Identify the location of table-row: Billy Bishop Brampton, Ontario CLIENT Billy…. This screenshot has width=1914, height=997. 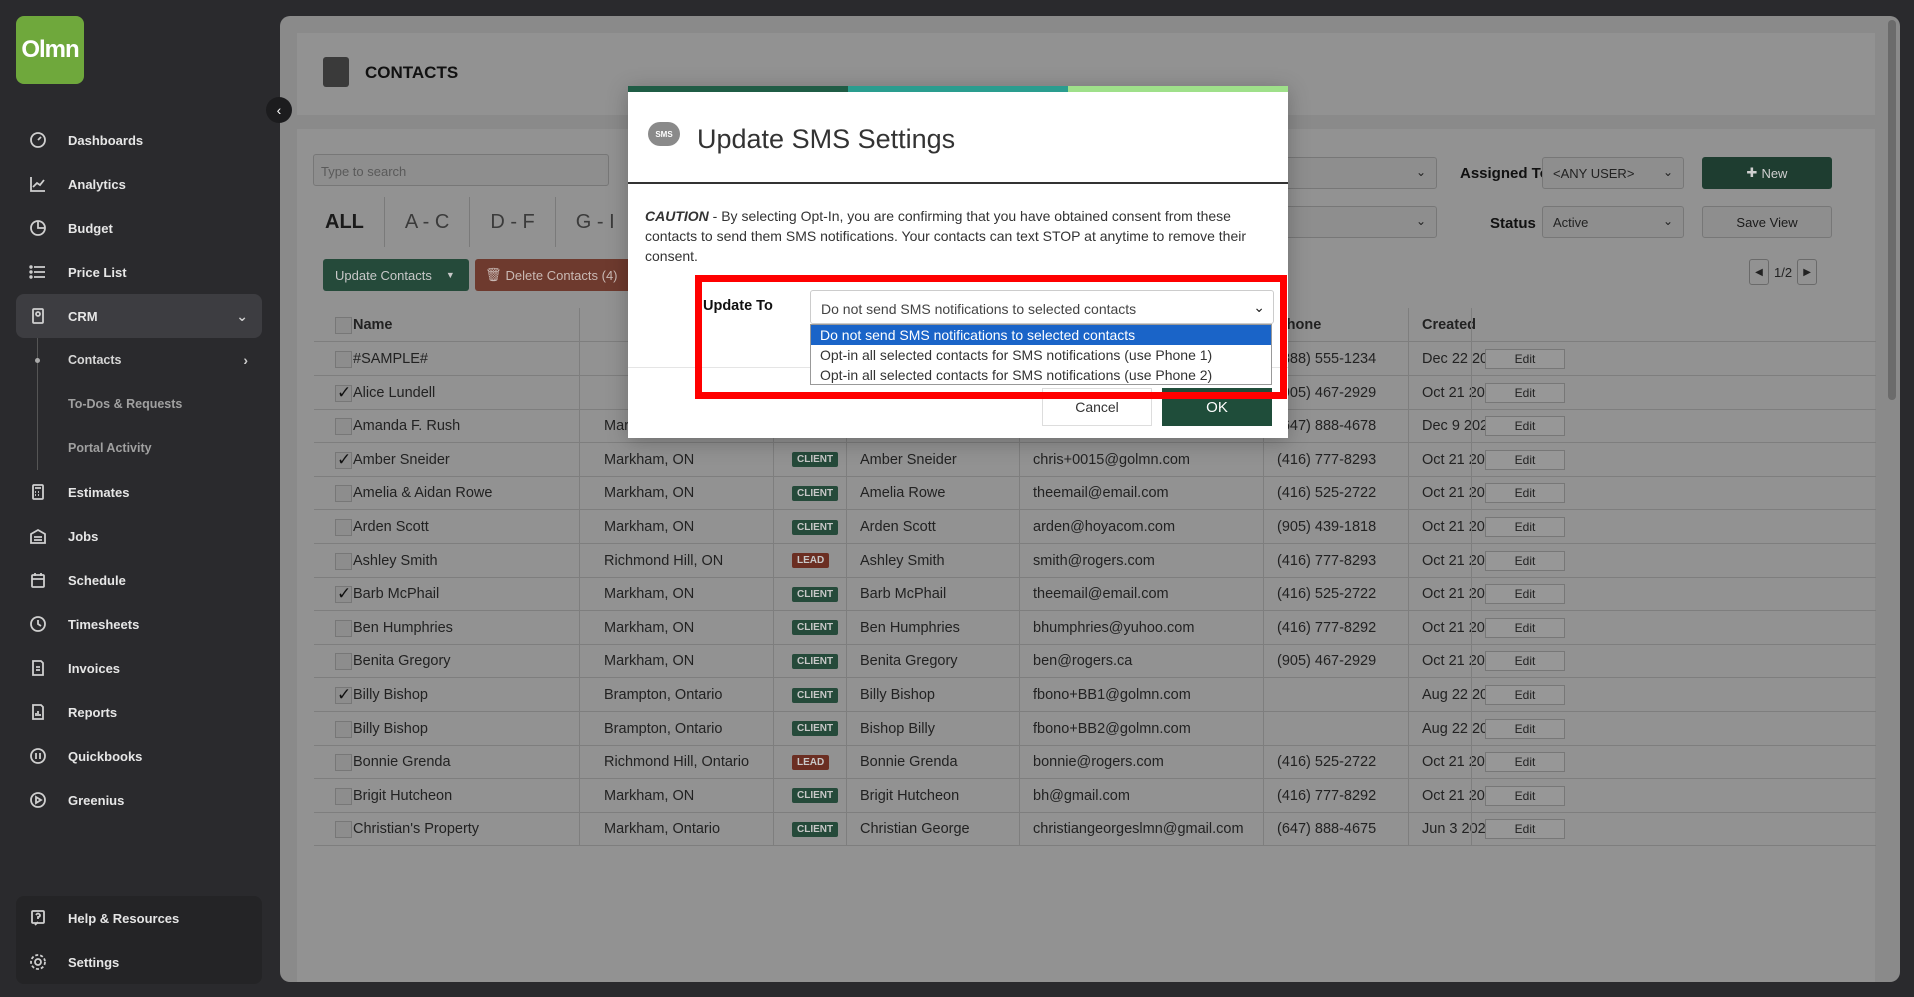
(1095, 695).